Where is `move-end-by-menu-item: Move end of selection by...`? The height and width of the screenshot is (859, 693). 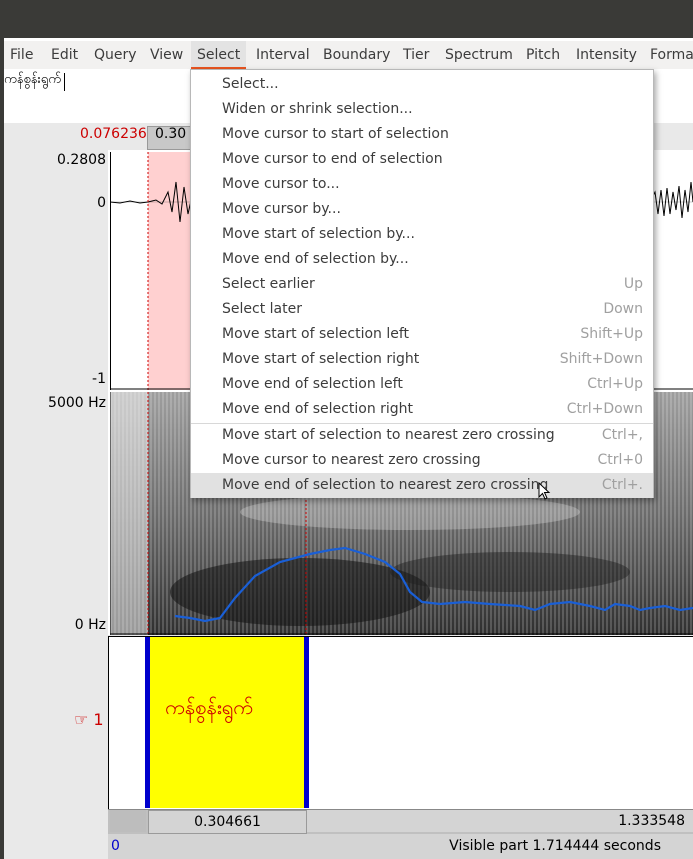 move-end-by-menu-item: Move end of selection by... is located at coordinates (422, 259).